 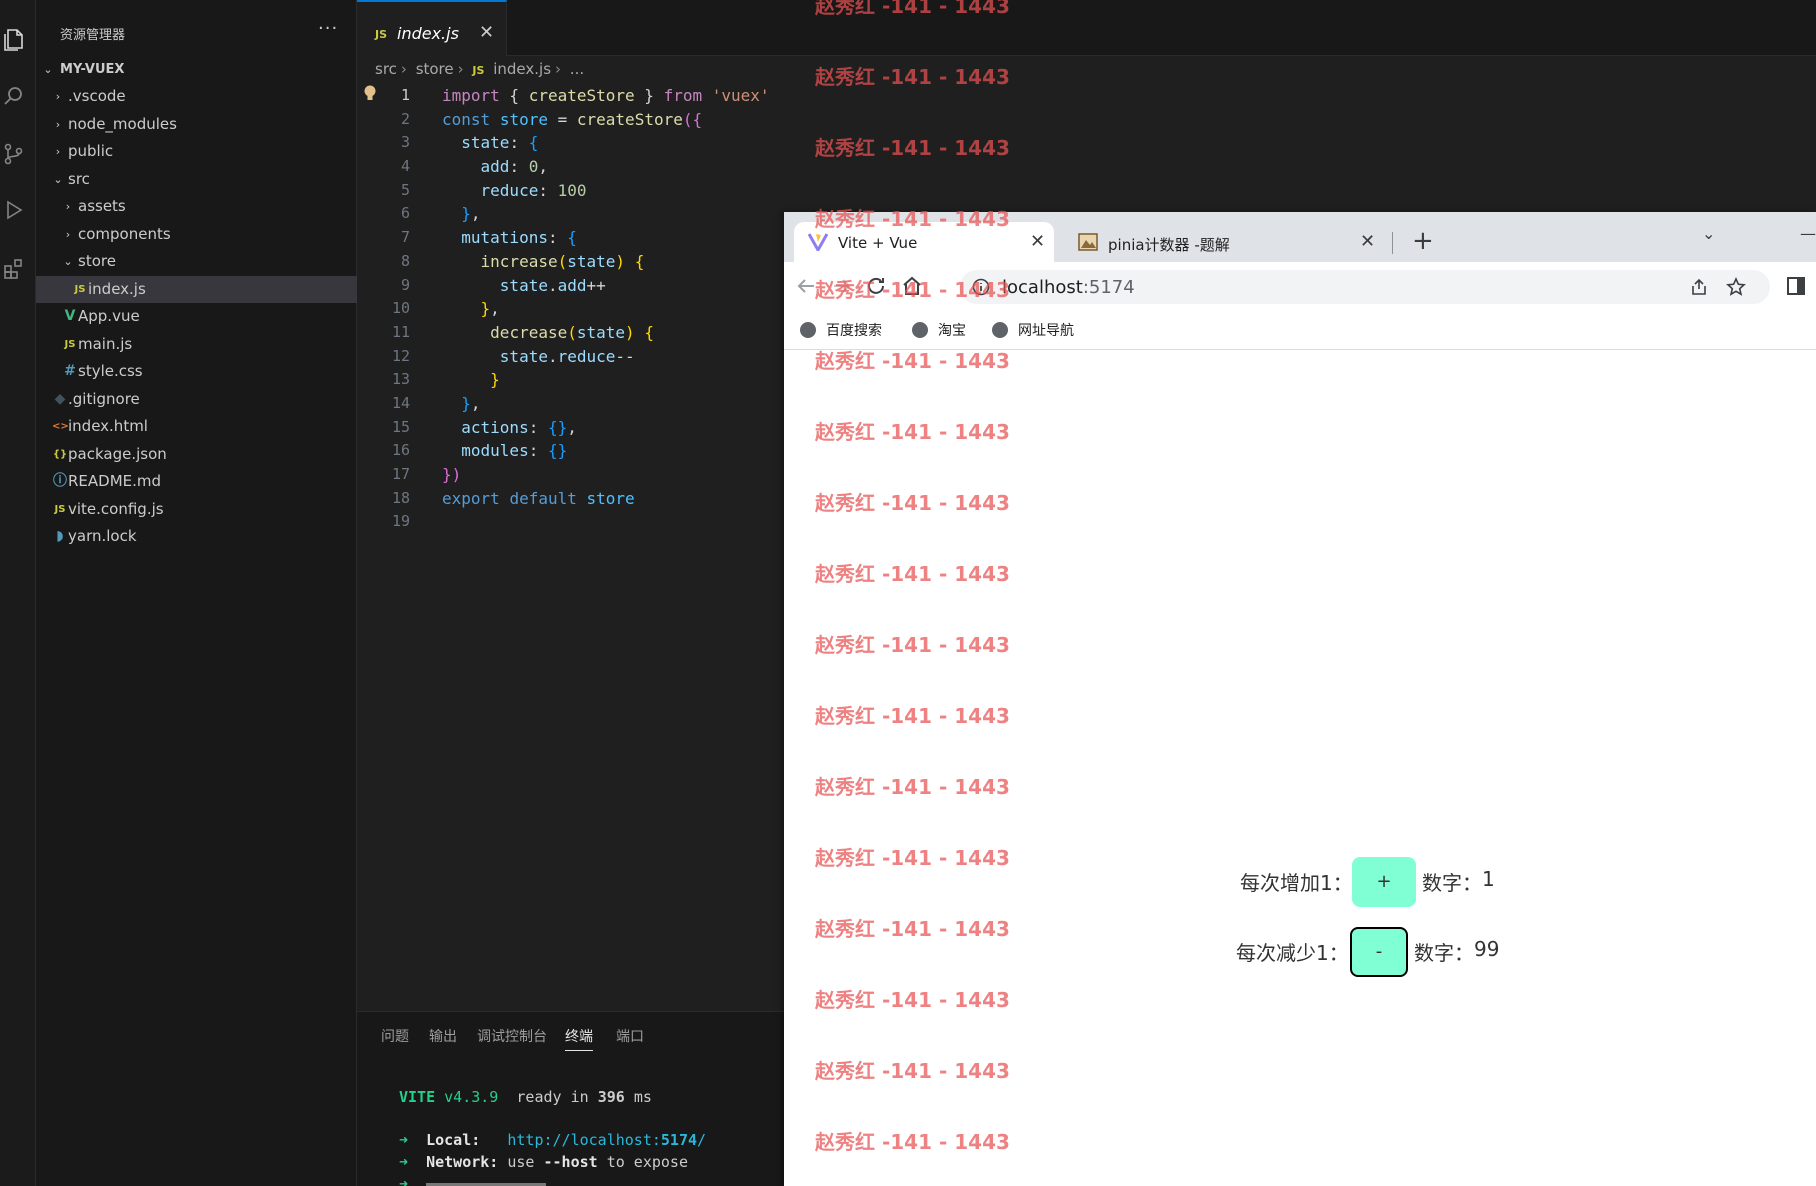 I want to click on tree-item-label: vite.config.js, so click(x=116, y=508).